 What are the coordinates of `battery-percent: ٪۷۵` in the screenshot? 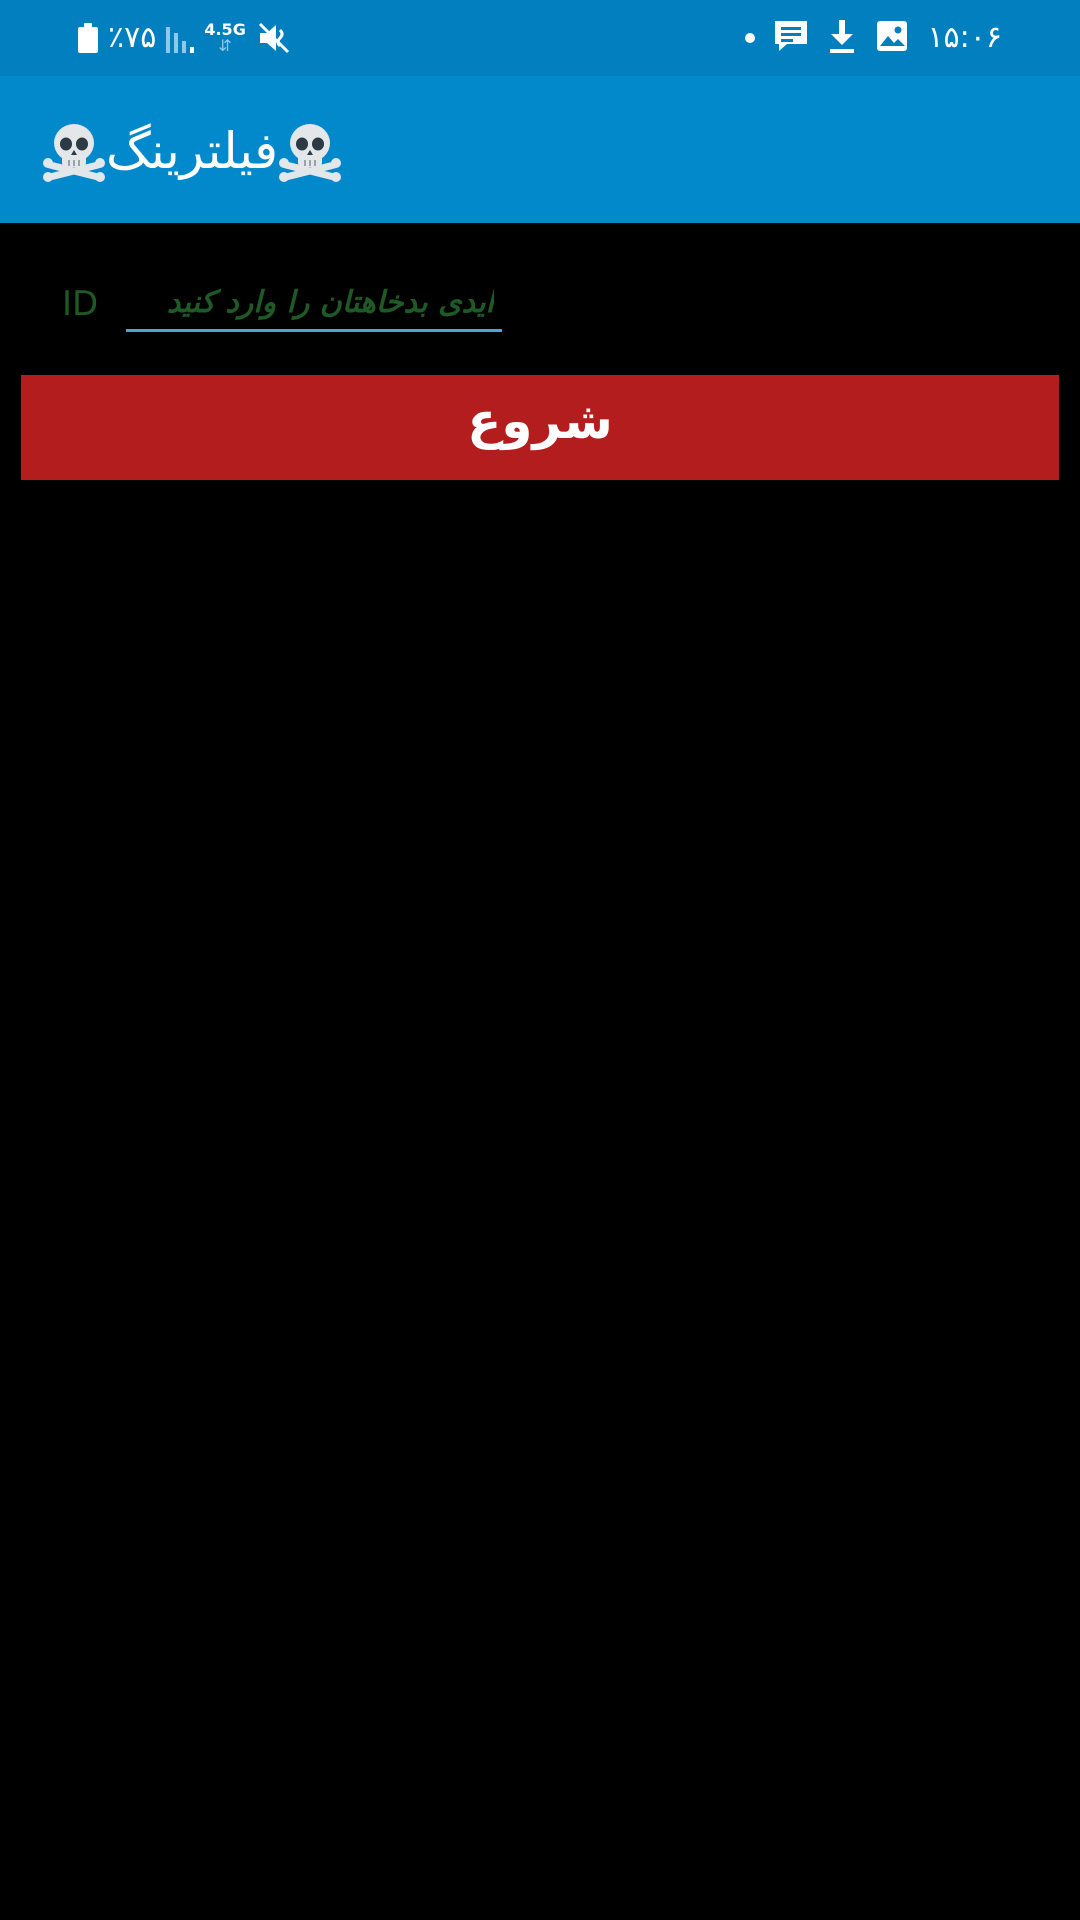 It's located at (132, 37).